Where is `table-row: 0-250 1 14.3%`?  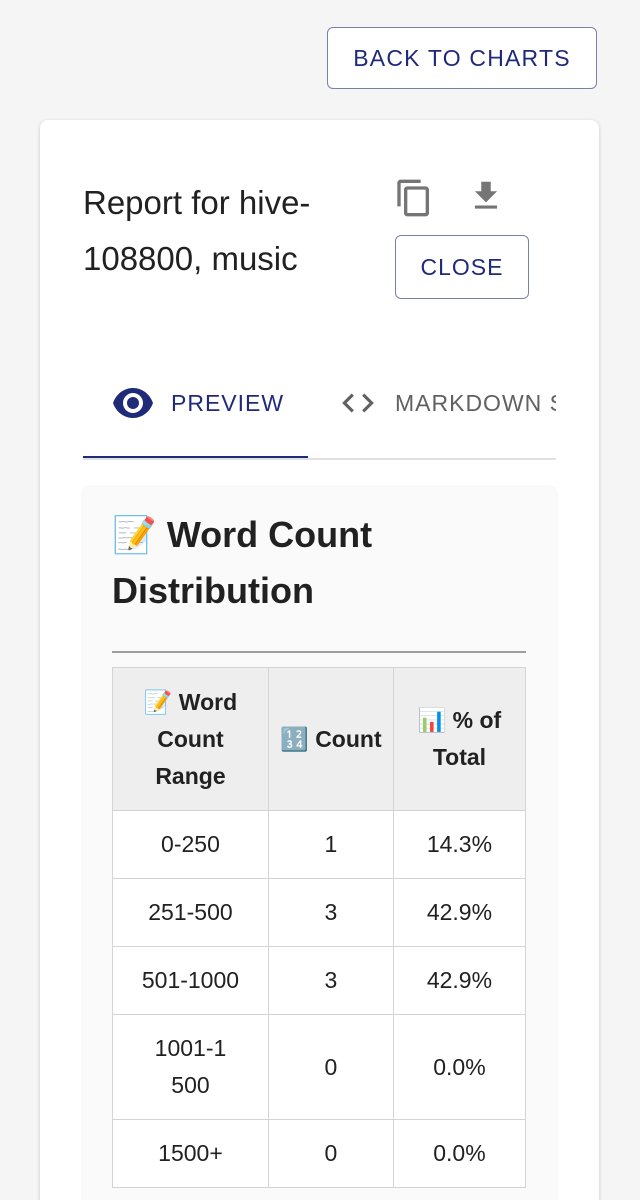
table-row: 0-250 1 14.3% is located at coordinates (319, 844).